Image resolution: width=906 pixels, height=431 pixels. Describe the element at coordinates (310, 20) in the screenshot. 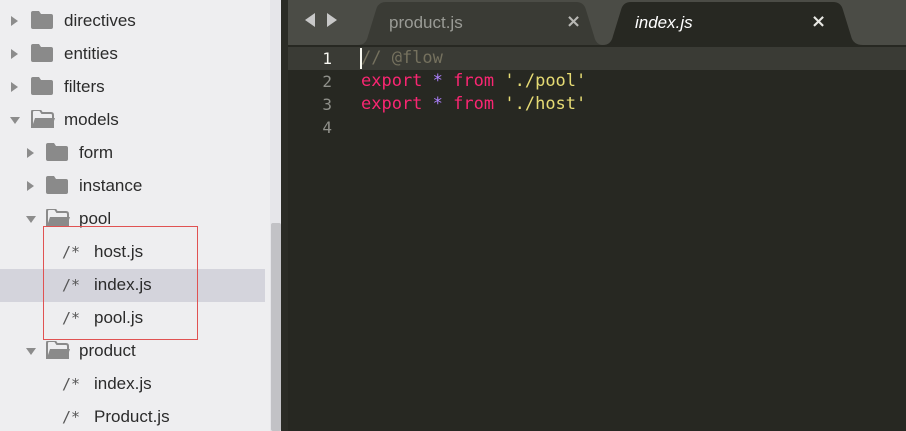

I see `arrow-left-icon` at that location.